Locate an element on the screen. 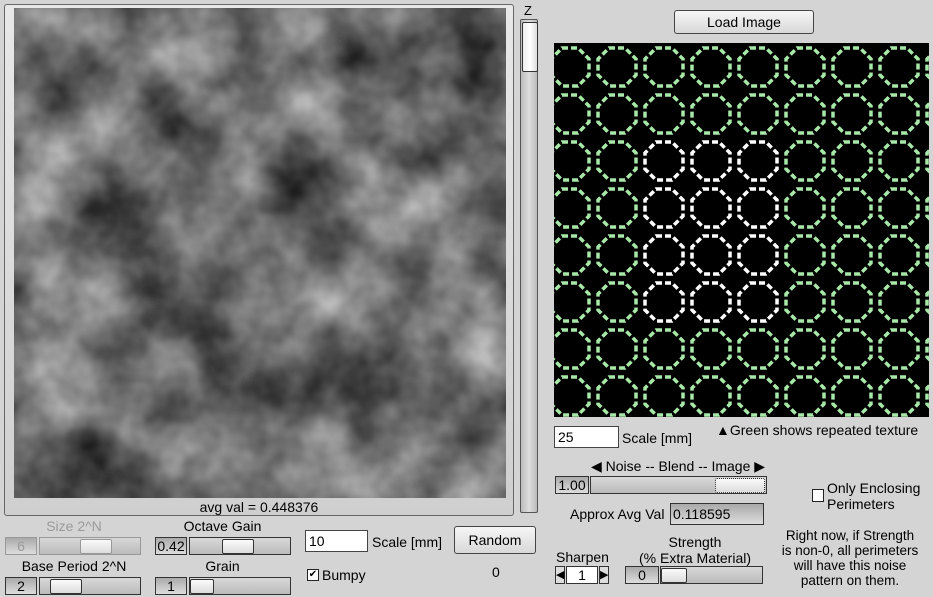 The height and width of the screenshot is (597, 933). scale-label: Scale [mm] is located at coordinates (407, 542).